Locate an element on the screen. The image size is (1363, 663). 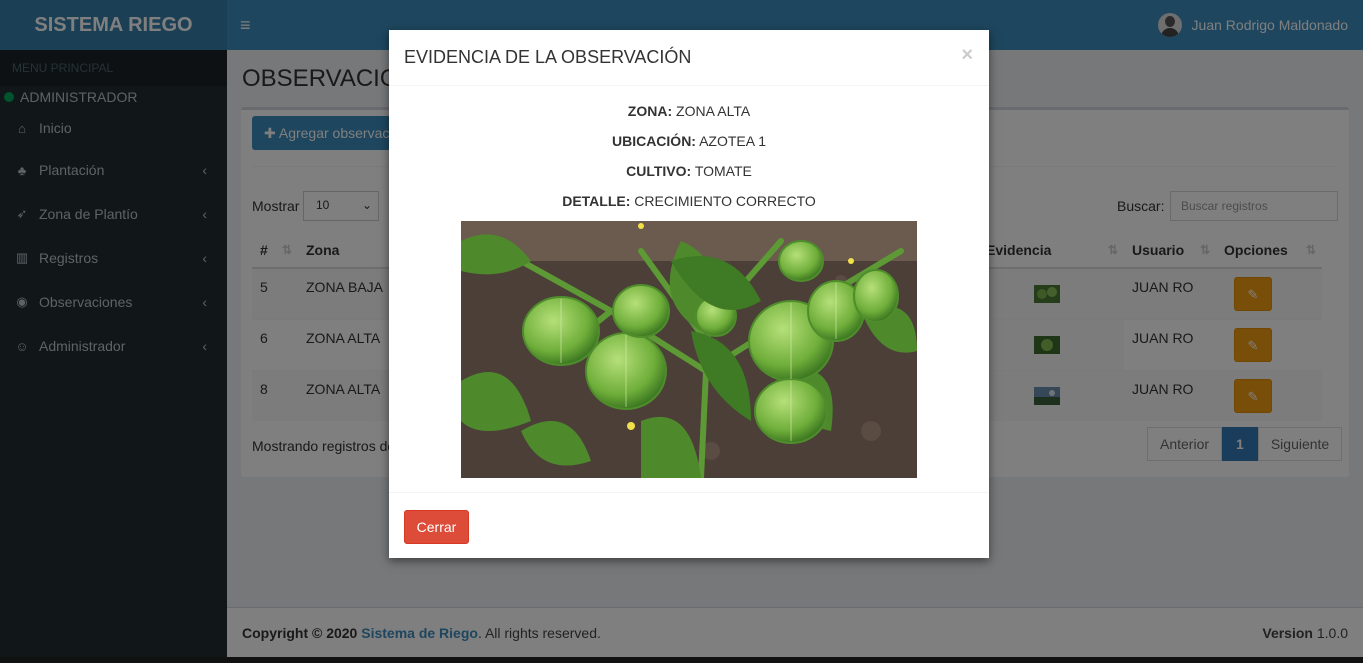
cultivo-value: TOMATE is located at coordinates (723, 171).